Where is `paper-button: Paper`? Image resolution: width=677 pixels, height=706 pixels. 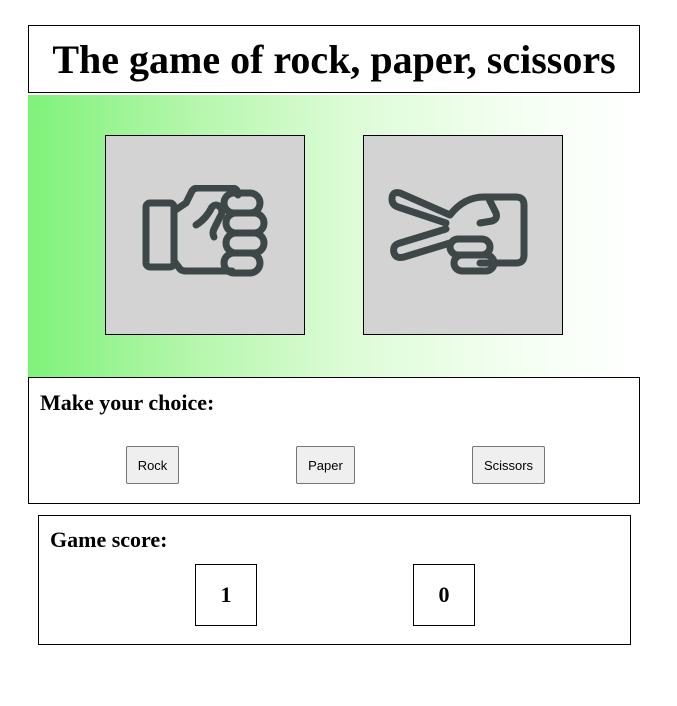 paper-button: Paper is located at coordinates (325, 465).